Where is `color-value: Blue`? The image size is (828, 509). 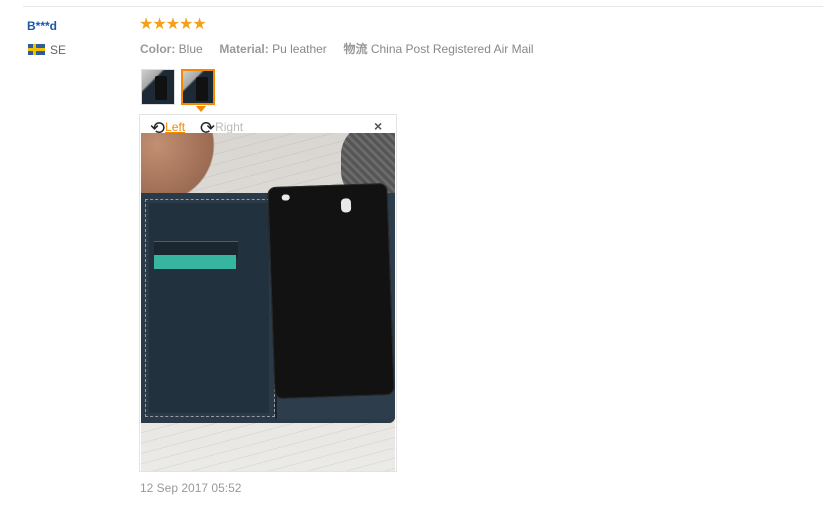
color-value: Blue is located at coordinates (190, 49).